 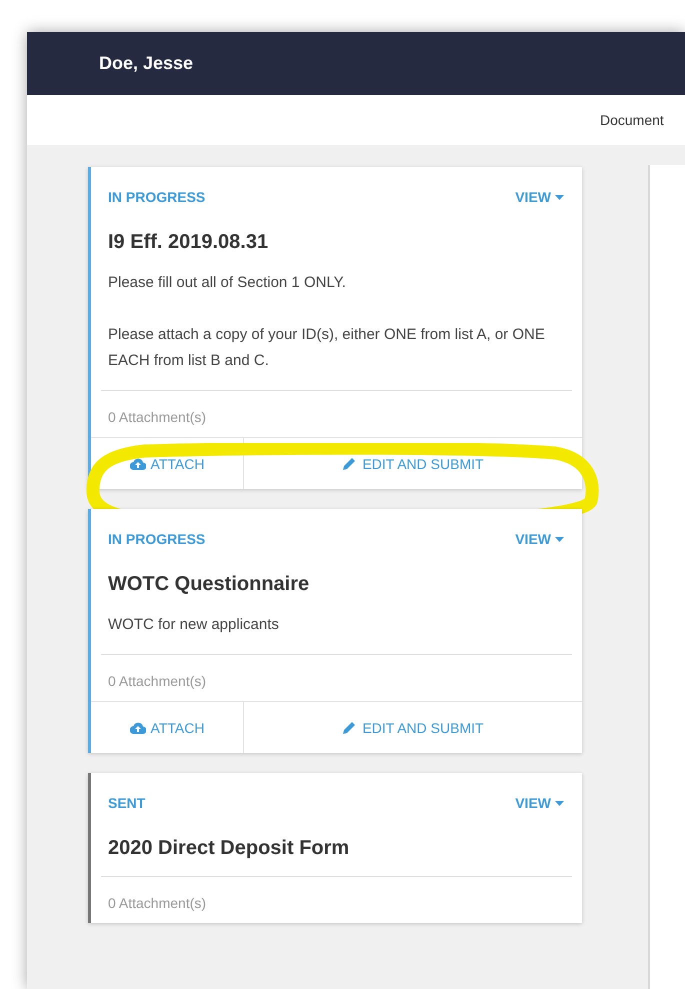 What do you see at coordinates (327, 348) in the screenshot?
I see `description-text: Please attach a copy of your ID(s), either ONE from list A, or ONE EACH from list B and C.` at bounding box center [327, 348].